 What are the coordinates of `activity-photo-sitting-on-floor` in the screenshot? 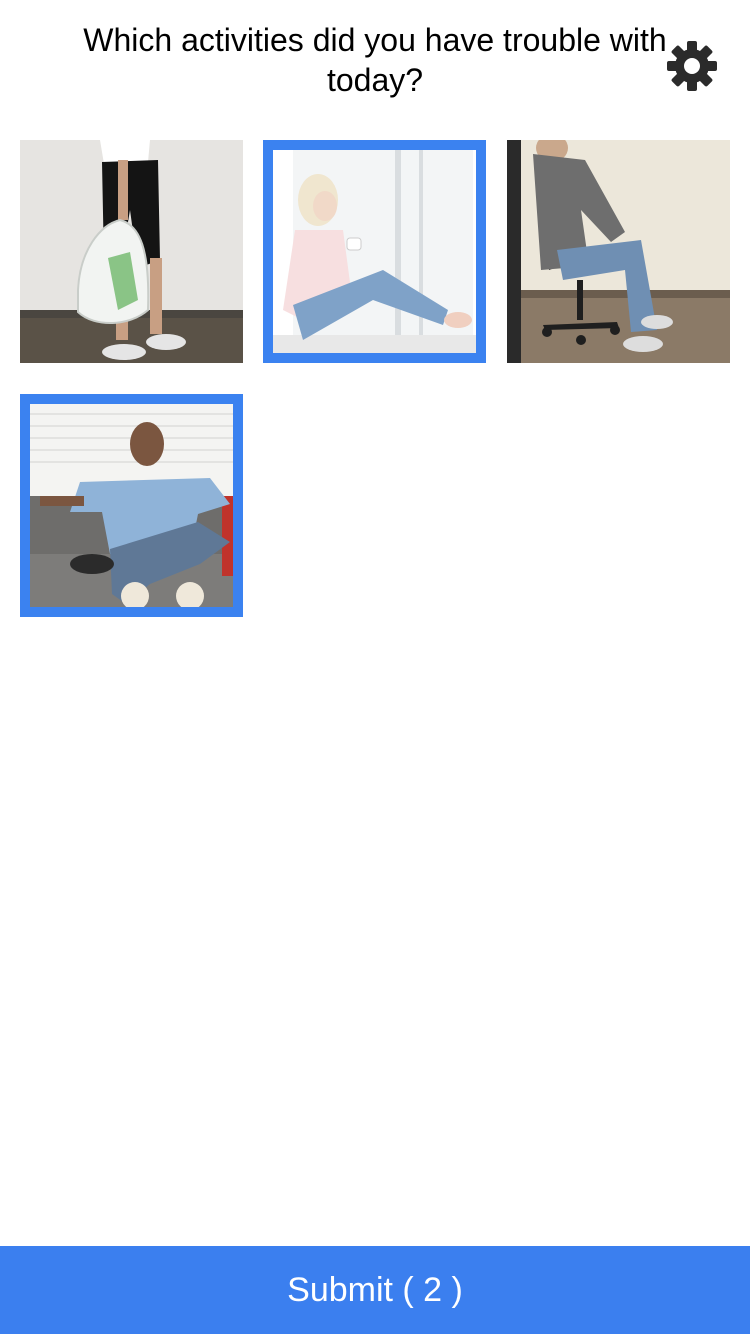 It's located at (374, 251).